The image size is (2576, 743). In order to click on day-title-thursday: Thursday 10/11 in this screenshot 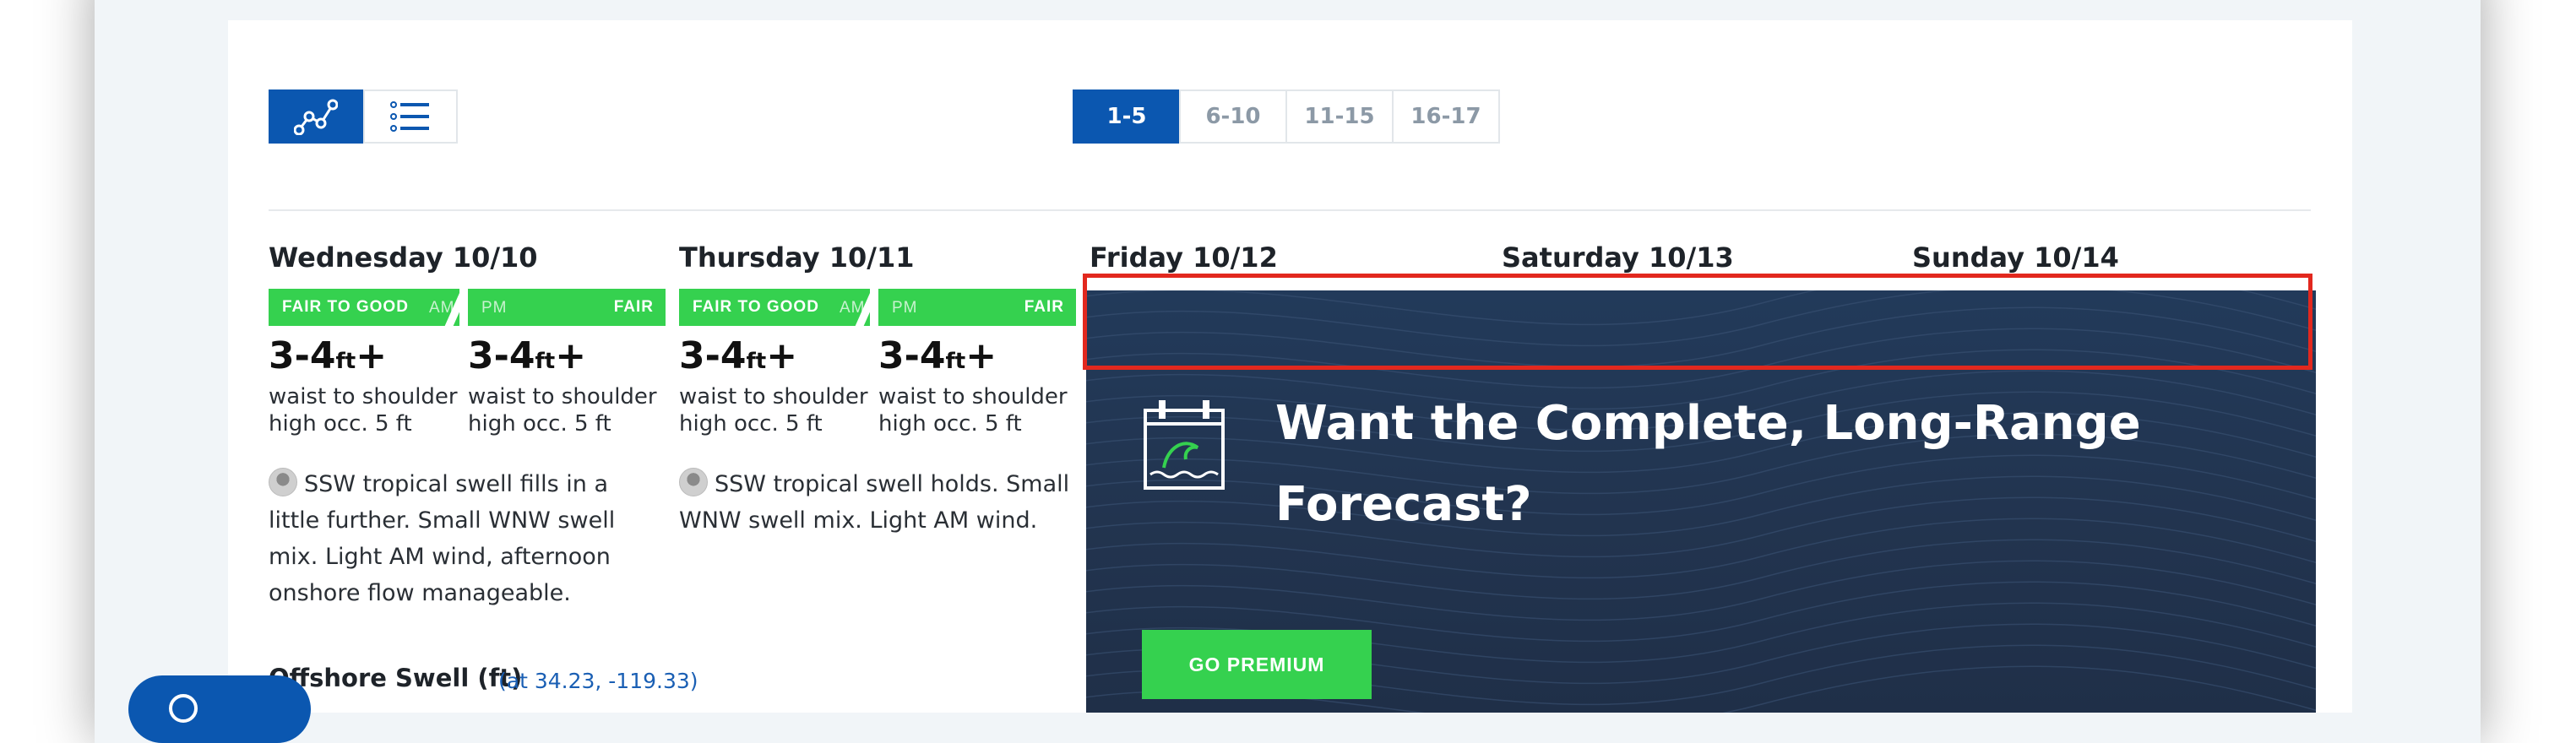, I will do `click(797, 257)`.